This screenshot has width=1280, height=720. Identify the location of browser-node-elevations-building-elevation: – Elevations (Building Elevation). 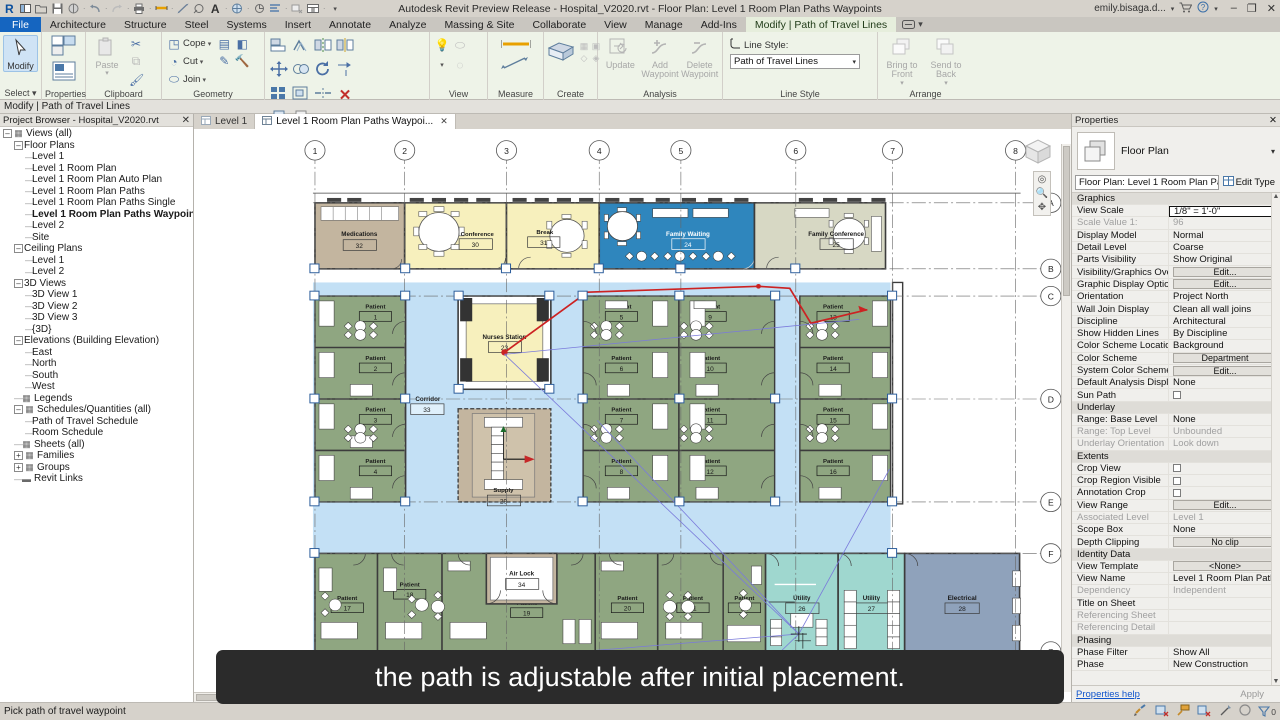
(96, 341).